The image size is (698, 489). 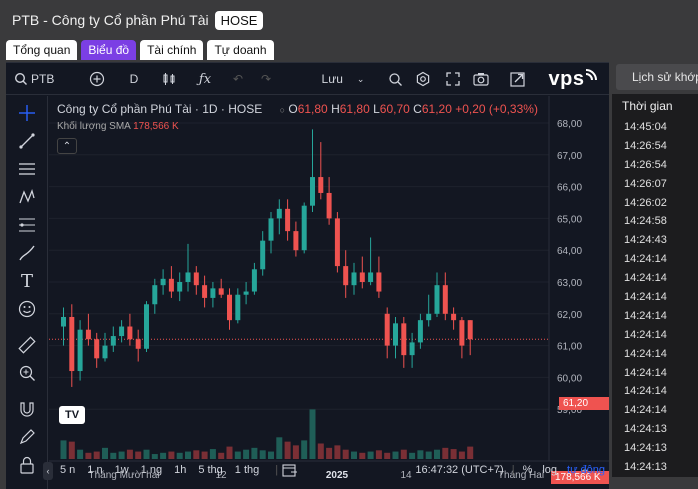 What do you see at coordinates (27, 253) in the screenshot?
I see `brush-tool` at bounding box center [27, 253].